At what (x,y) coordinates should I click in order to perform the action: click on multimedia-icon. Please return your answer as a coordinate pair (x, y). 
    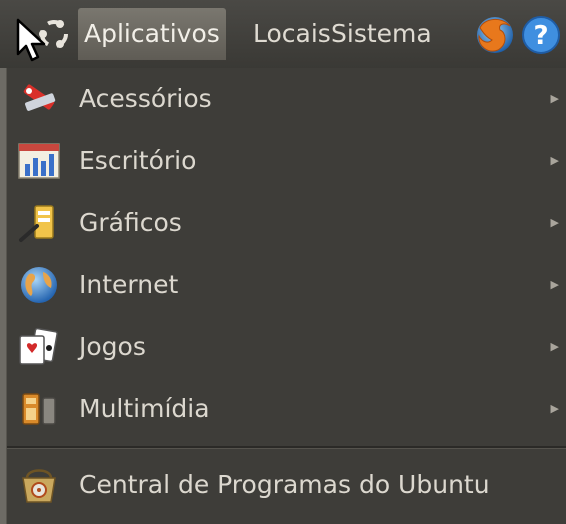
    Looking at the image, I should click on (39, 409).